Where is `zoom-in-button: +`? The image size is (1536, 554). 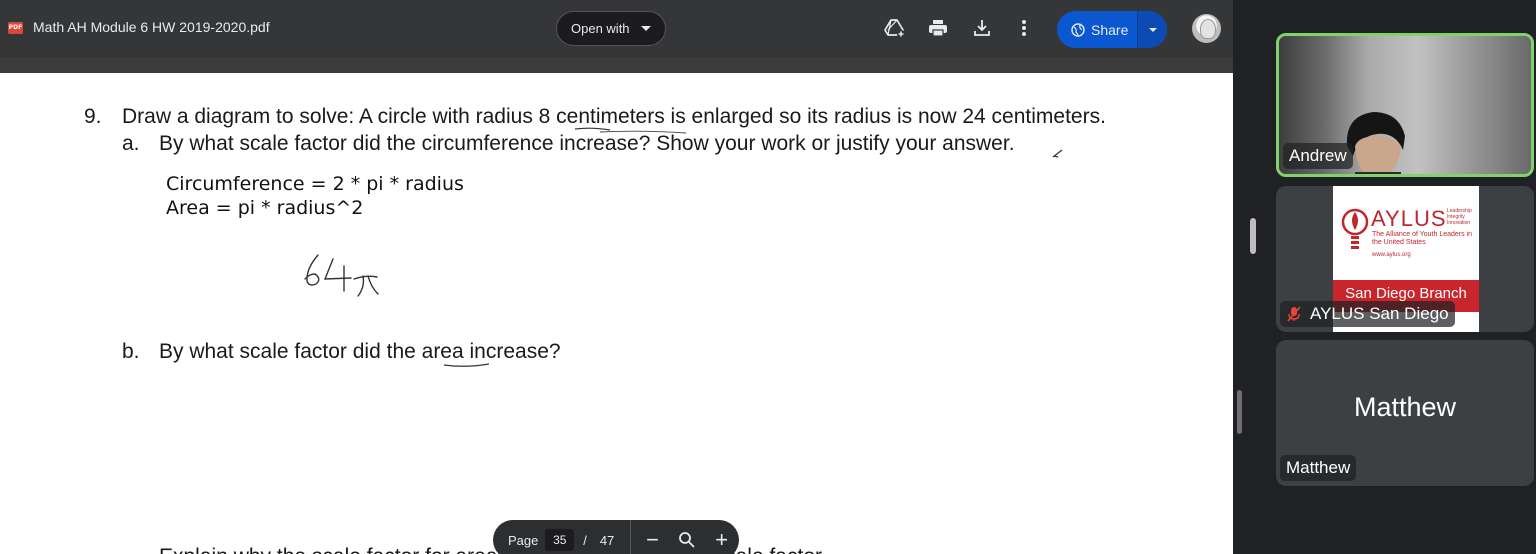
zoom-in-button: + is located at coordinates (721, 537).